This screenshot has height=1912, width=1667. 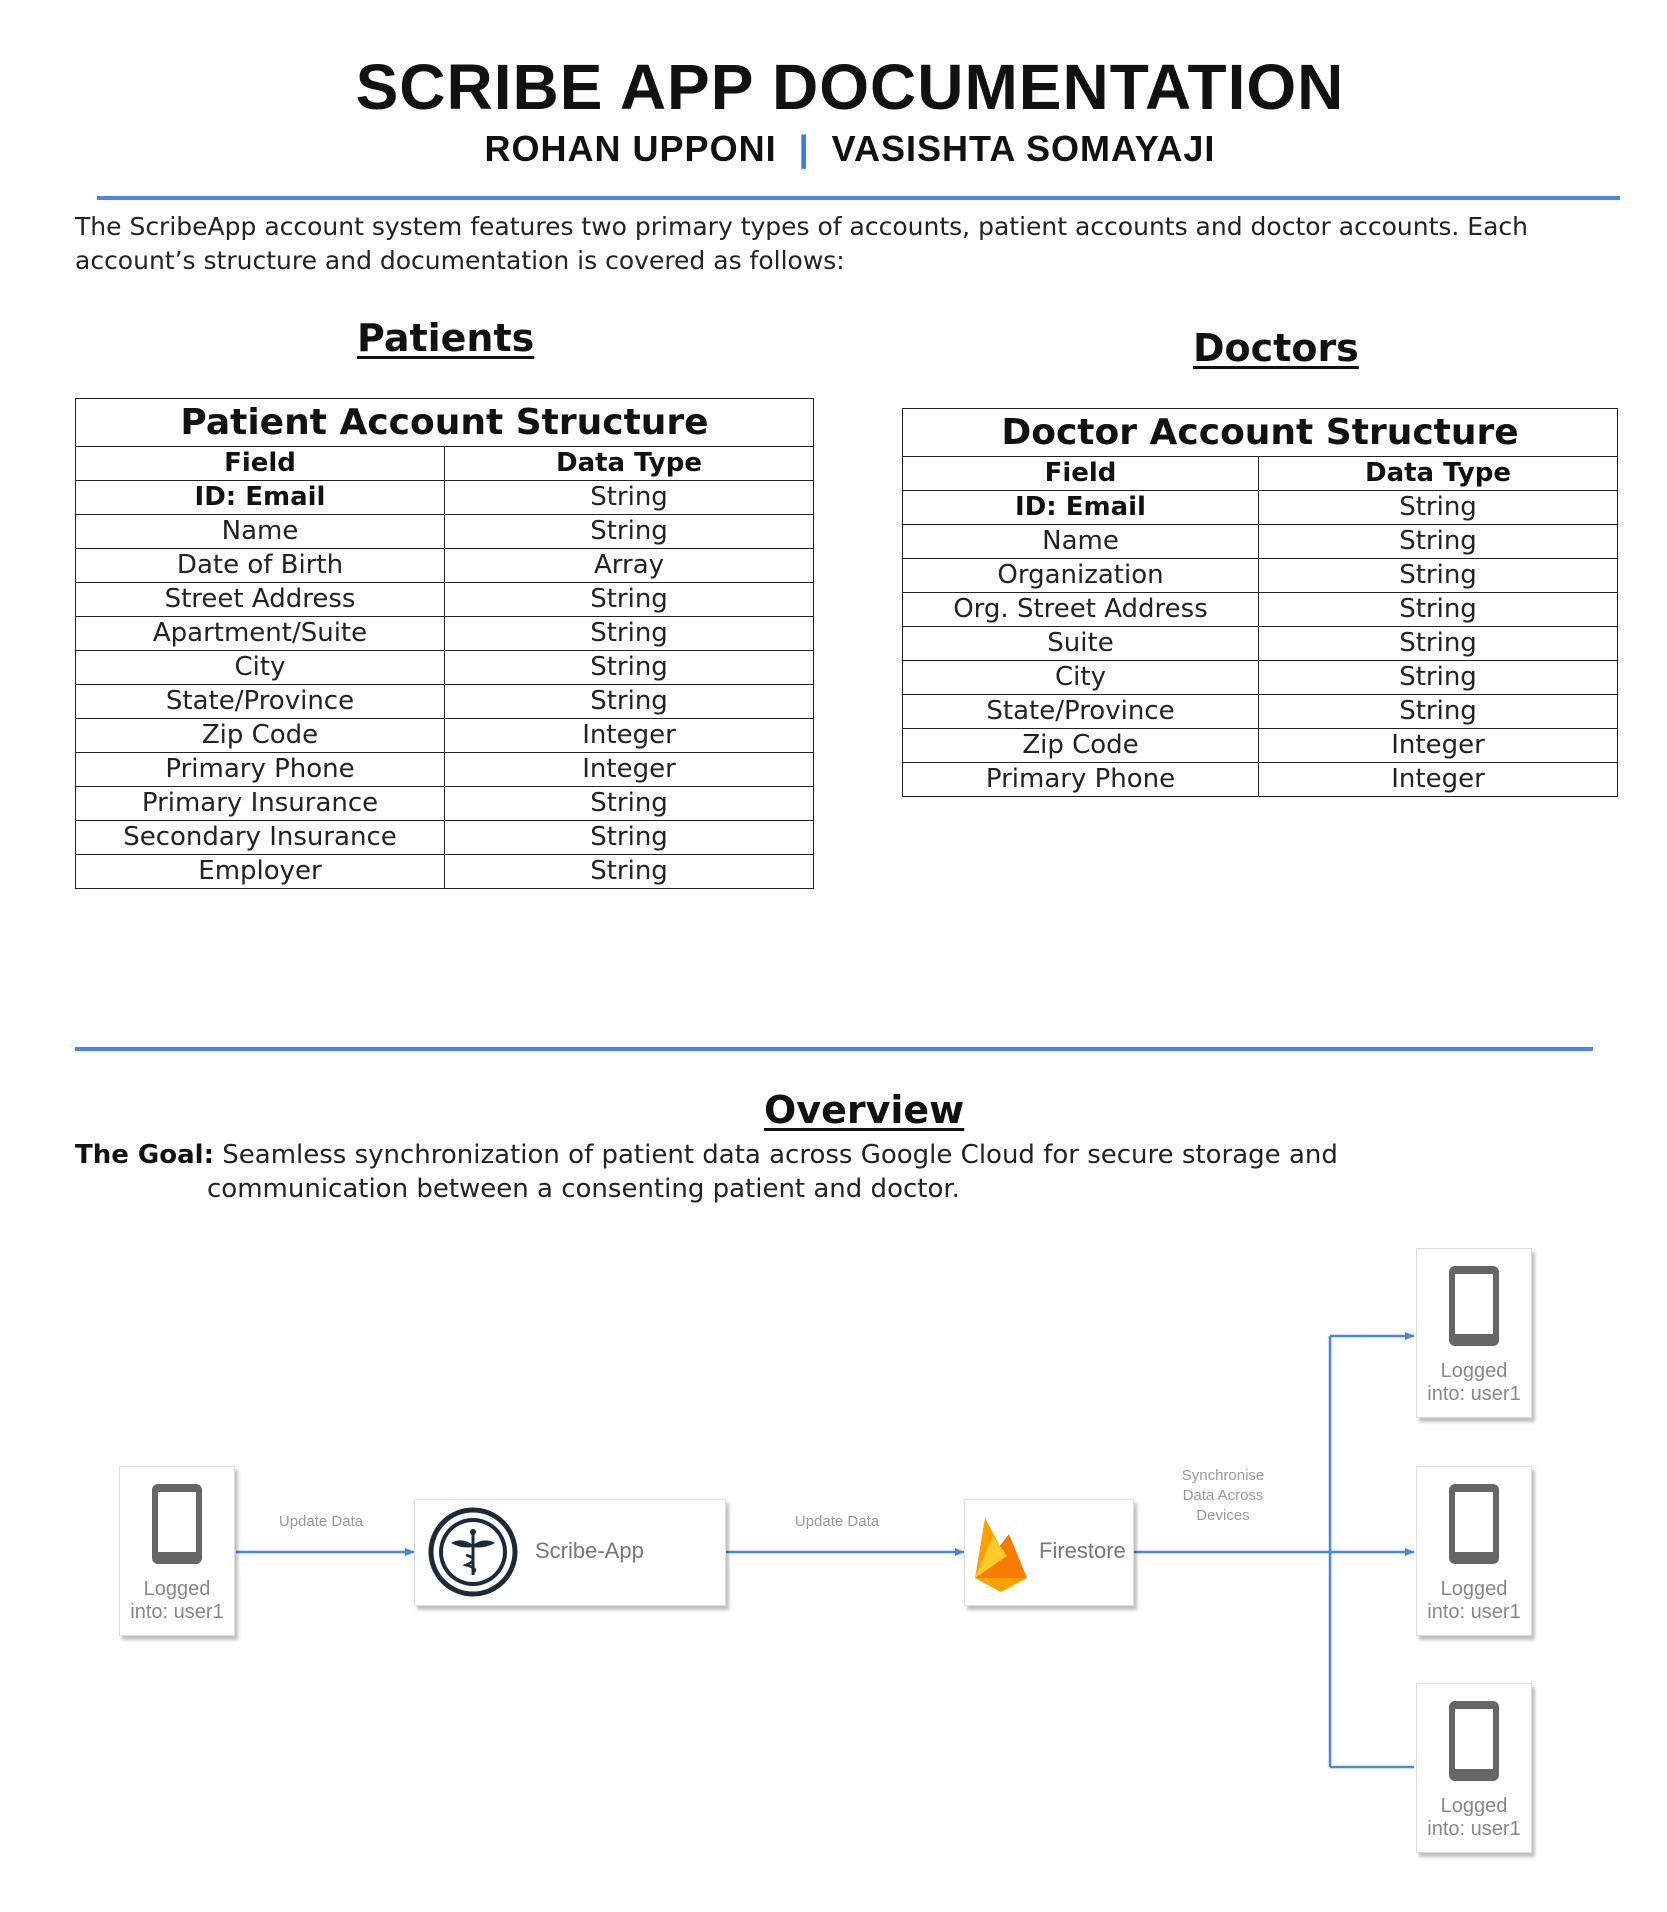 What do you see at coordinates (321, 1521) in the screenshot?
I see `edge-label-update-data-1: Update Data` at bounding box center [321, 1521].